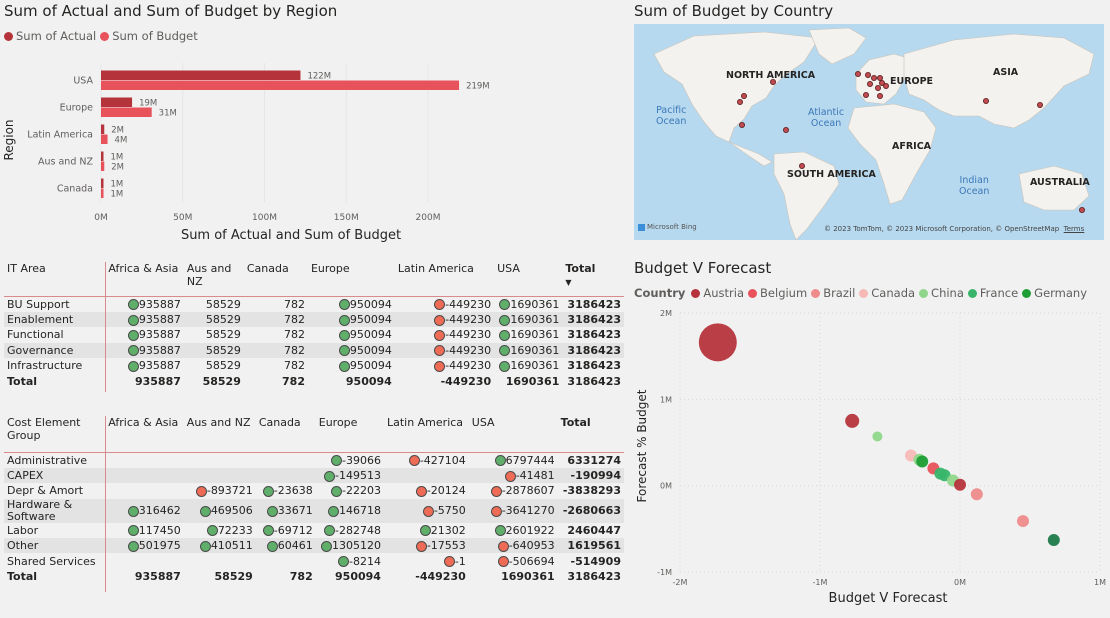 This screenshot has width=1110, height=618. What do you see at coordinates (820, 582) in the screenshot?
I see `x-tick-label: -1M` at bounding box center [820, 582].